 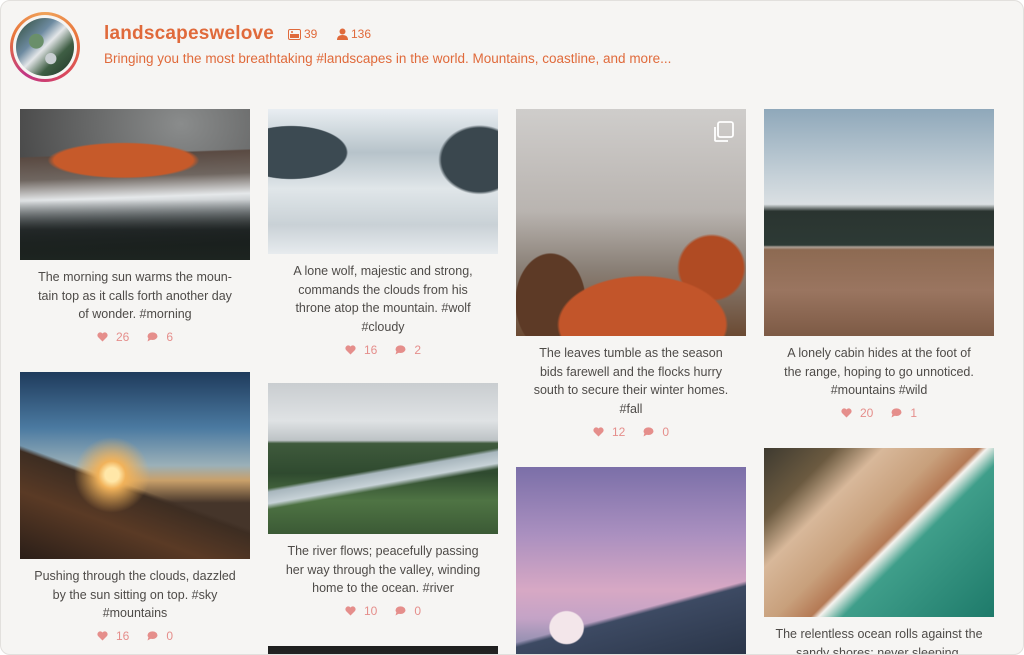 I want to click on like-button: 12, so click(x=609, y=432).